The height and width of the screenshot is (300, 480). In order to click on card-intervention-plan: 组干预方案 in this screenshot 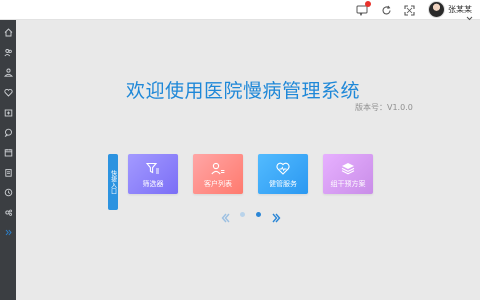, I will do `click(348, 174)`.